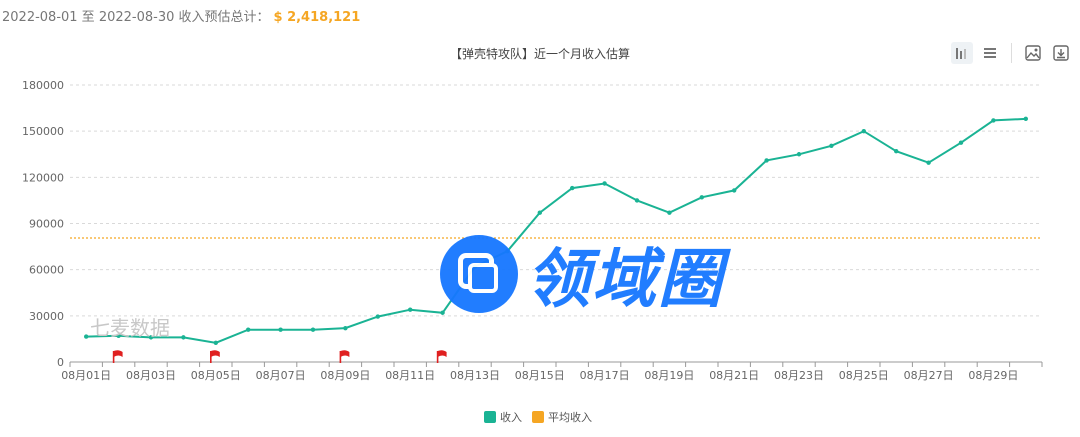 This screenshot has height=437, width=1080. I want to click on x-tick-label: 08月25日, so click(864, 375).